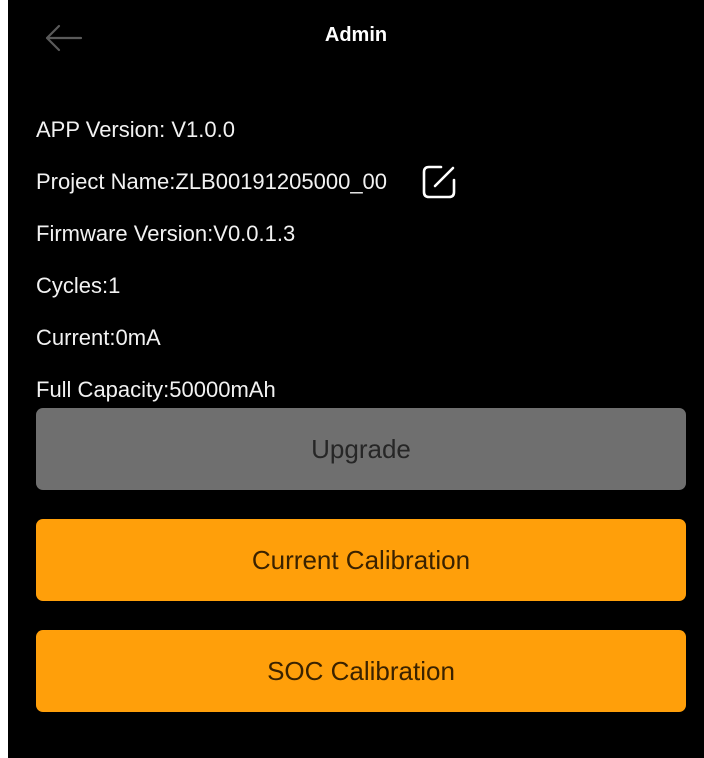  What do you see at coordinates (361, 671) in the screenshot?
I see `soc-calibration-button: SOC Calibration` at bounding box center [361, 671].